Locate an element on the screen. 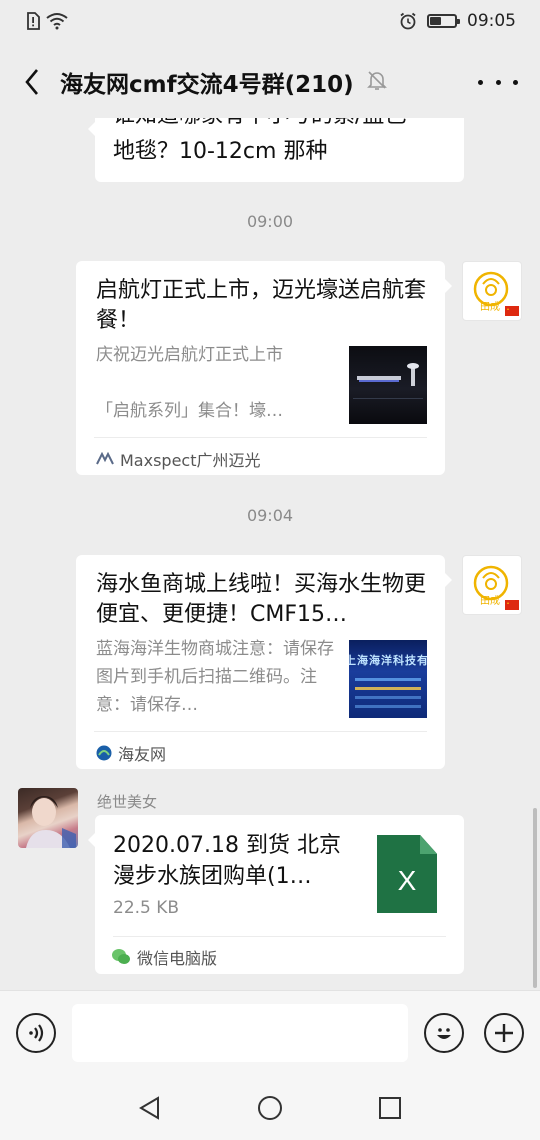 This screenshot has width=540, height=1140. source-name: Maxspect广州迈光 is located at coordinates (190, 460).